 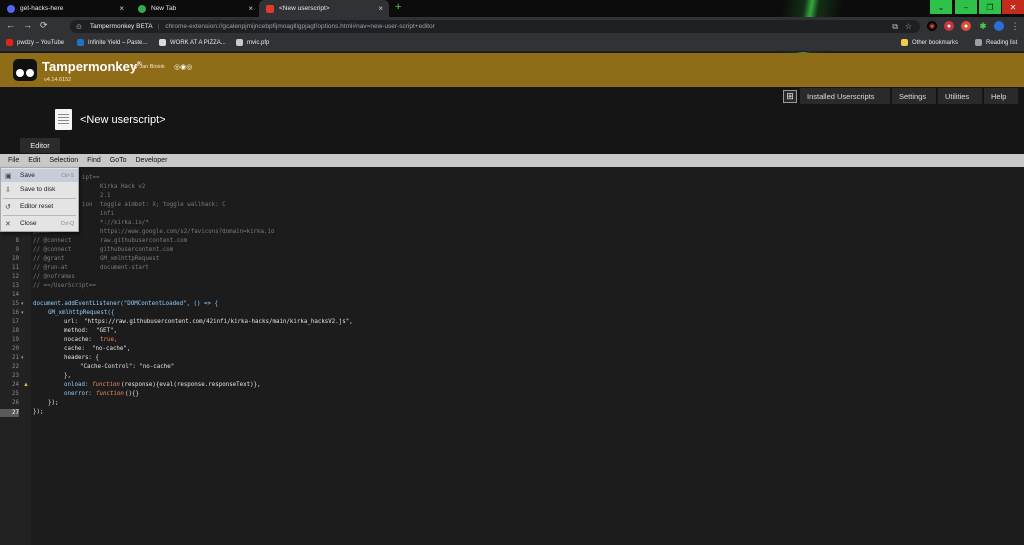 What do you see at coordinates (27, 25) in the screenshot?
I see `forward-button: →` at bounding box center [27, 25].